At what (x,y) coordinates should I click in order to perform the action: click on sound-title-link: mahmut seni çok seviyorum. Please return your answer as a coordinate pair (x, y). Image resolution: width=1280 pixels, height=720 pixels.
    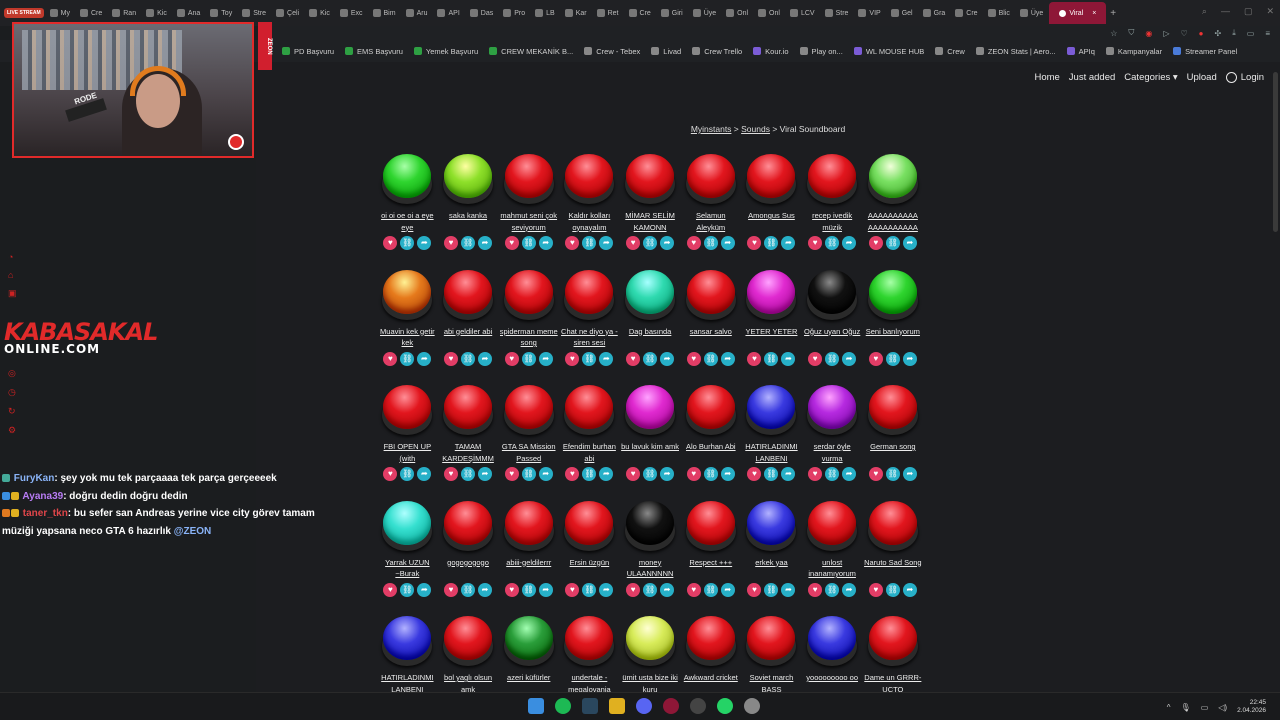
    Looking at the image, I should click on (529, 221).